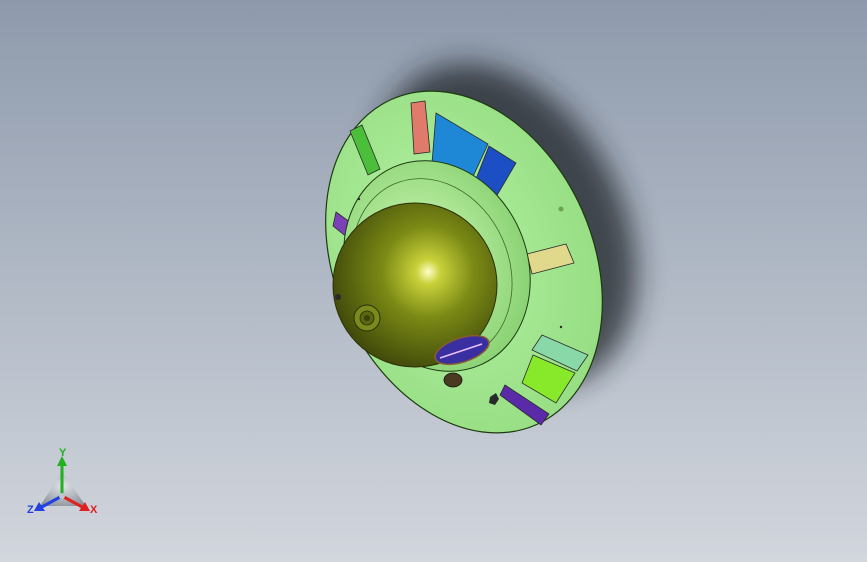  Describe the element at coordinates (94, 510) in the screenshot. I see `triad-x-label: X` at that location.